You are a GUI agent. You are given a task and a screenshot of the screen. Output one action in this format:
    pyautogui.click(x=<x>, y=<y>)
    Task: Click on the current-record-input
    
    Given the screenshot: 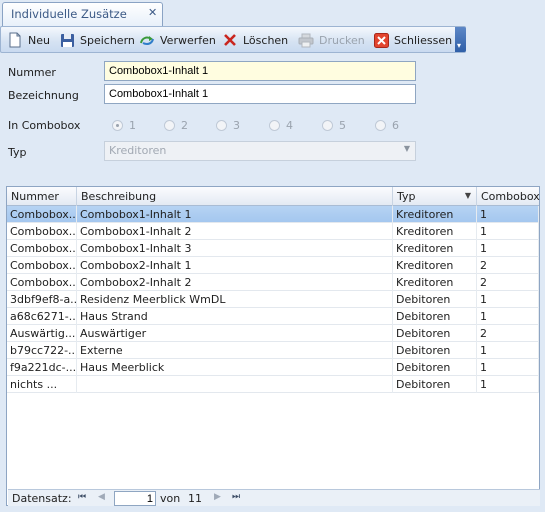 What is the action you would take?
    pyautogui.click(x=135, y=498)
    